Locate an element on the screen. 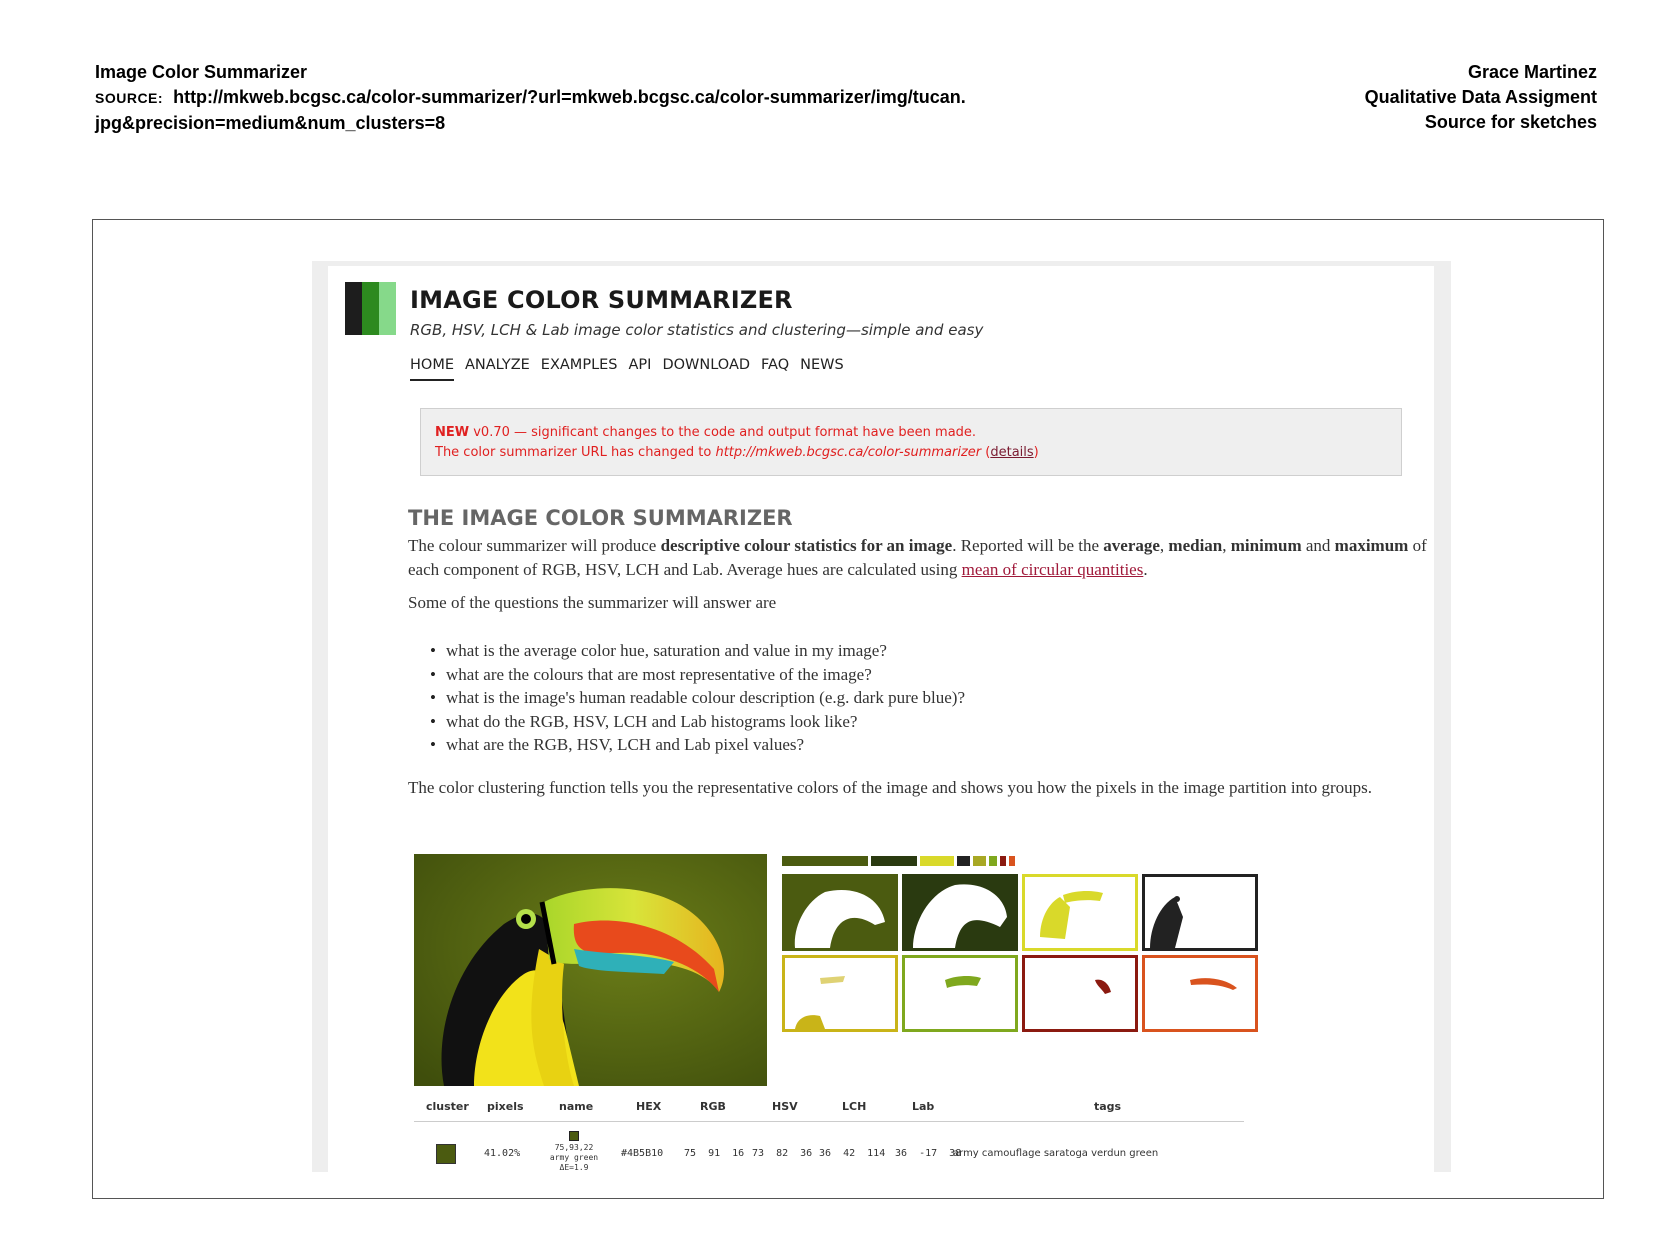  cell-hex: #4B5B10 is located at coordinates (642, 1153).